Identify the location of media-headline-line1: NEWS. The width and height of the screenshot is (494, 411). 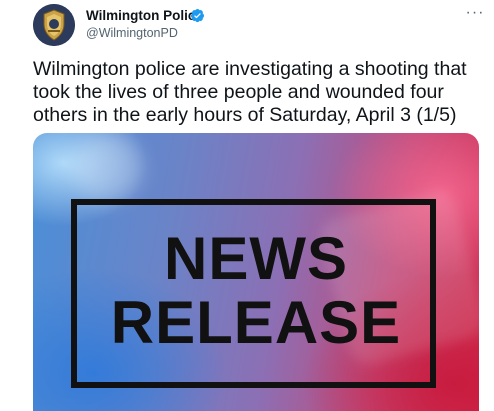
(256, 258).